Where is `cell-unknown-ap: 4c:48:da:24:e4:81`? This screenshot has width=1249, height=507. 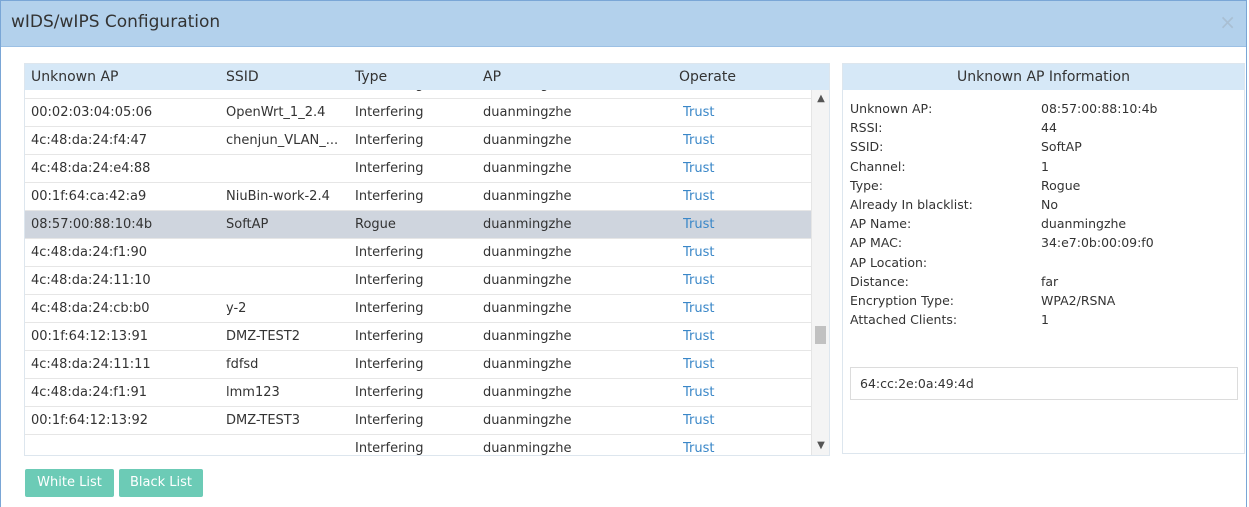
cell-unknown-ap: 4c:48:da:24:e4:81 is located at coordinates (126, 91).